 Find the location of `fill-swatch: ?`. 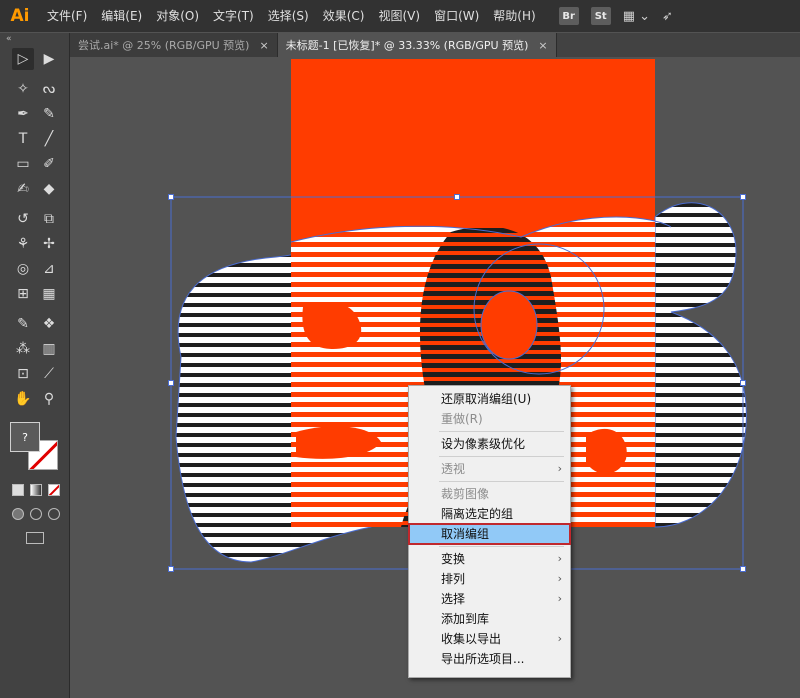

fill-swatch: ? is located at coordinates (25, 437).